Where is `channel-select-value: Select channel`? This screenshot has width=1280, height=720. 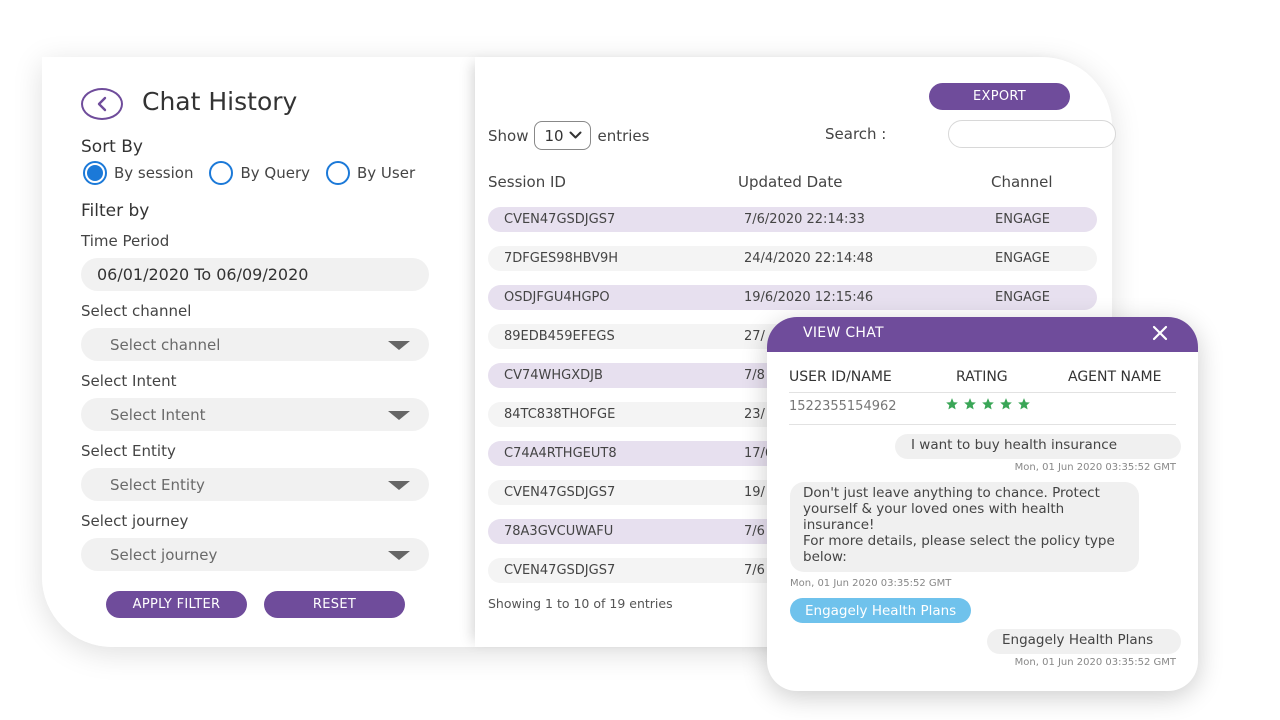 channel-select-value: Select channel is located at coordinates (165, 344).